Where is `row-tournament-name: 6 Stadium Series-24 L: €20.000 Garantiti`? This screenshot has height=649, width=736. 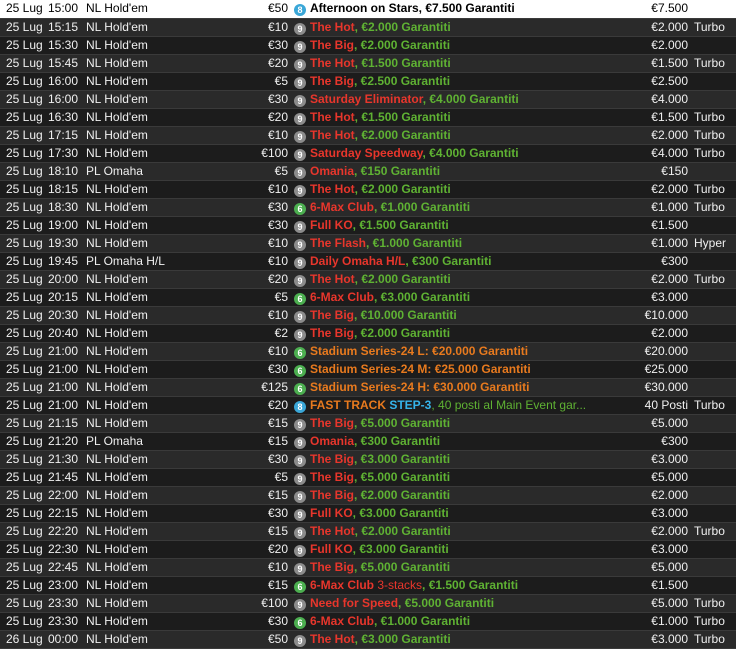
row-tournament-name: 6 Stadium Series-24 L: €20.000 Garantiti is located at coordinates (456, 351).